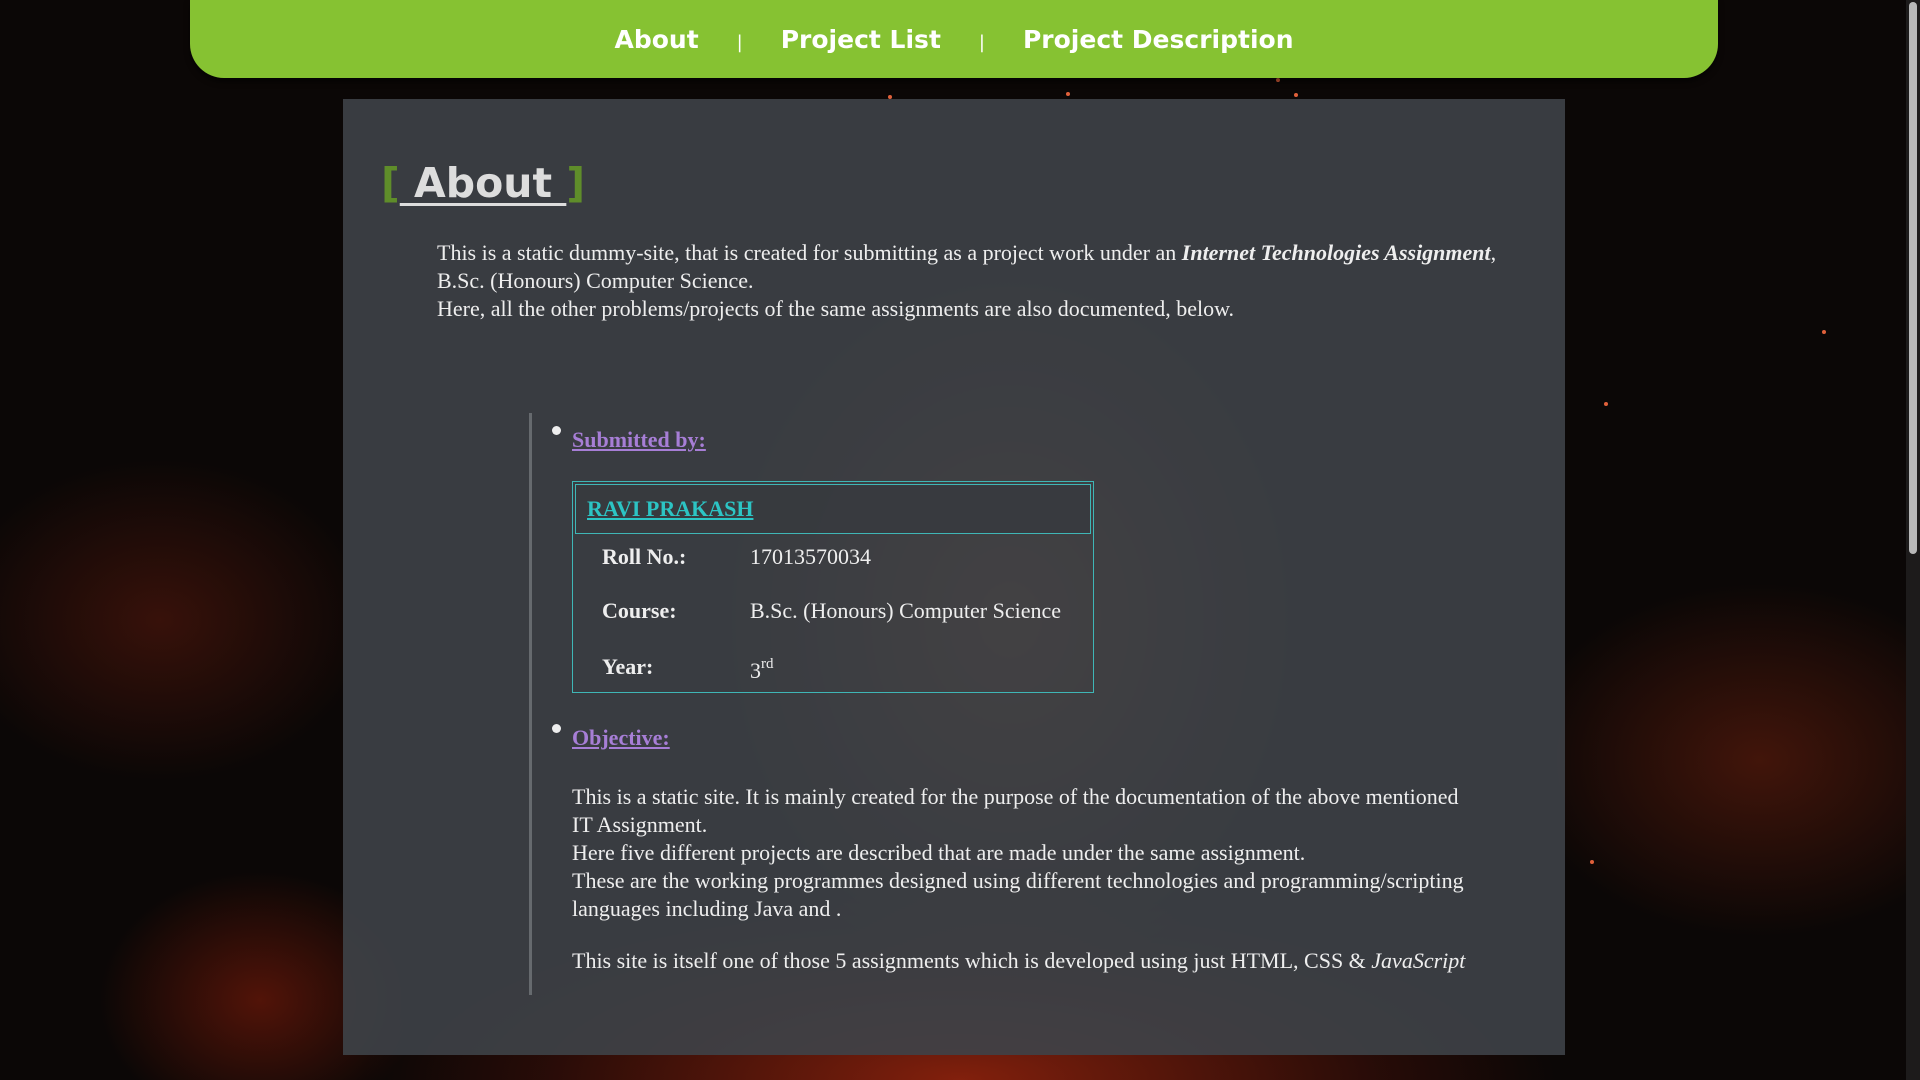 Image resolution: width=1920 pixels, height=1080 pixels. I want to click on scrollbar-thumb, so click(1913, 278).